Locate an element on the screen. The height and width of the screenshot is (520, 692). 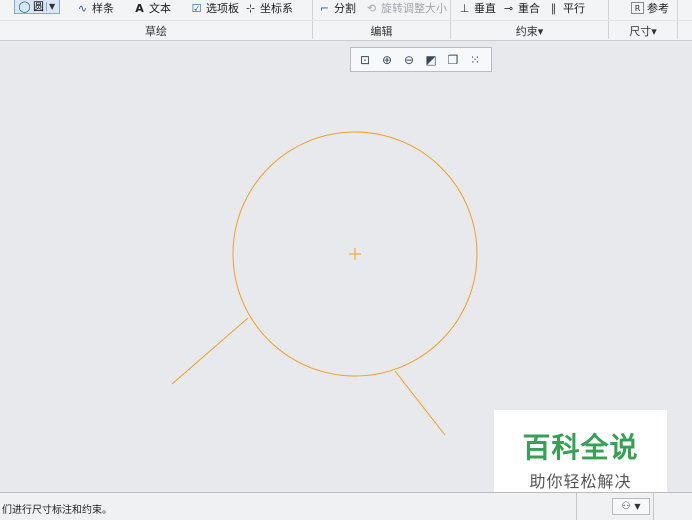
reference-button: R 参考 is located at coordinates (650, 8).